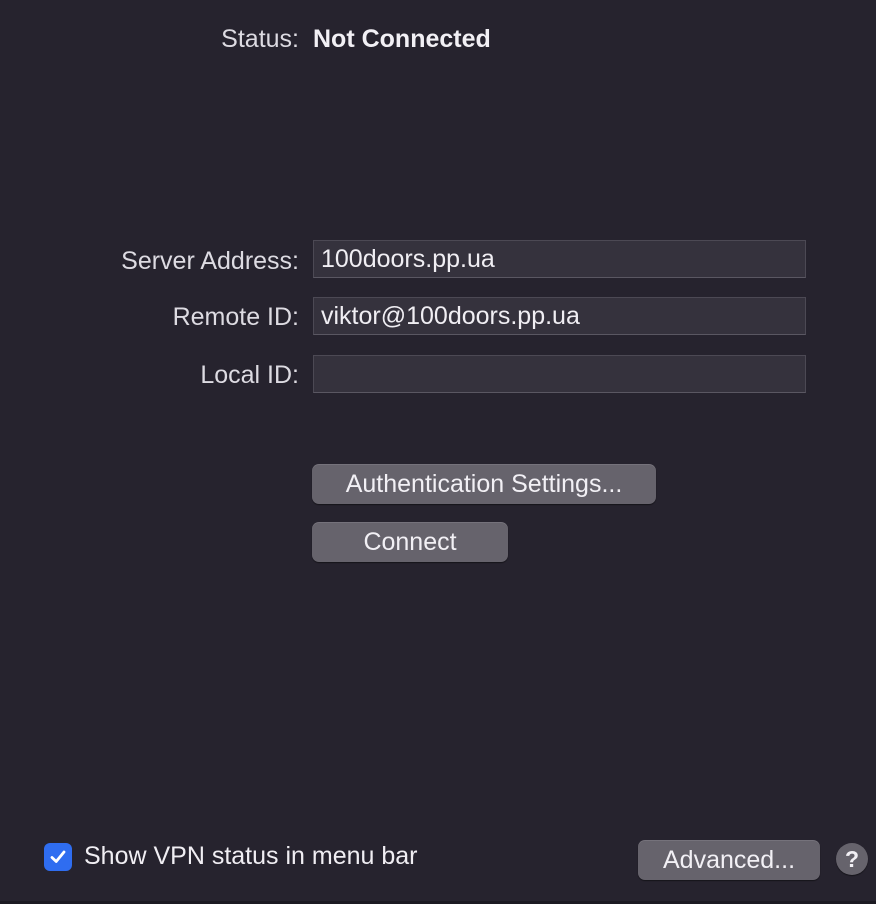 Image resolution: width=876 pixels, height=904 pixels. I want to click on checkmark-icon, so click(58, 856).